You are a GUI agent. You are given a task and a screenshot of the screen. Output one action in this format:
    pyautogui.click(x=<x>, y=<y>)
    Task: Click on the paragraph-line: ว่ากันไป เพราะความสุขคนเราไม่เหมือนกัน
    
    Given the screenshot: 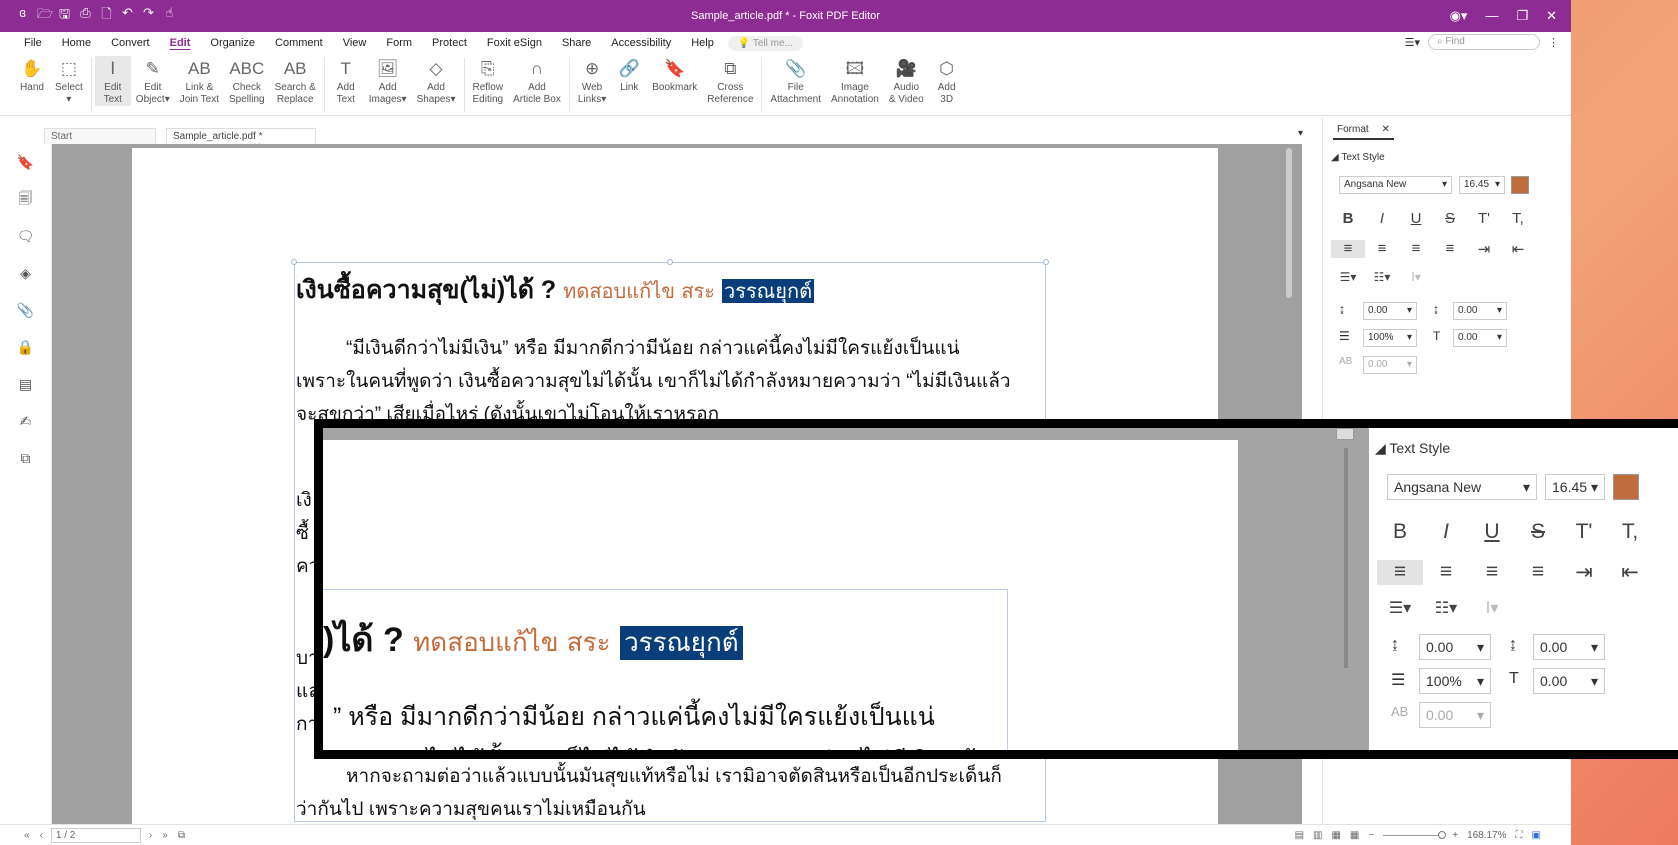 What is the action you would take?
    pyautogui.click(x=676, y=808)
    